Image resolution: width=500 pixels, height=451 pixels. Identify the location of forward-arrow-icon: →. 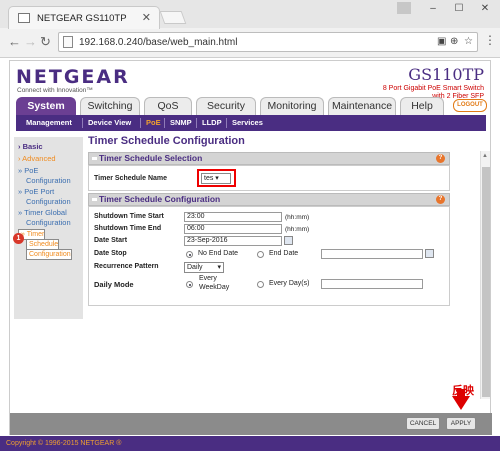
(30, 41).